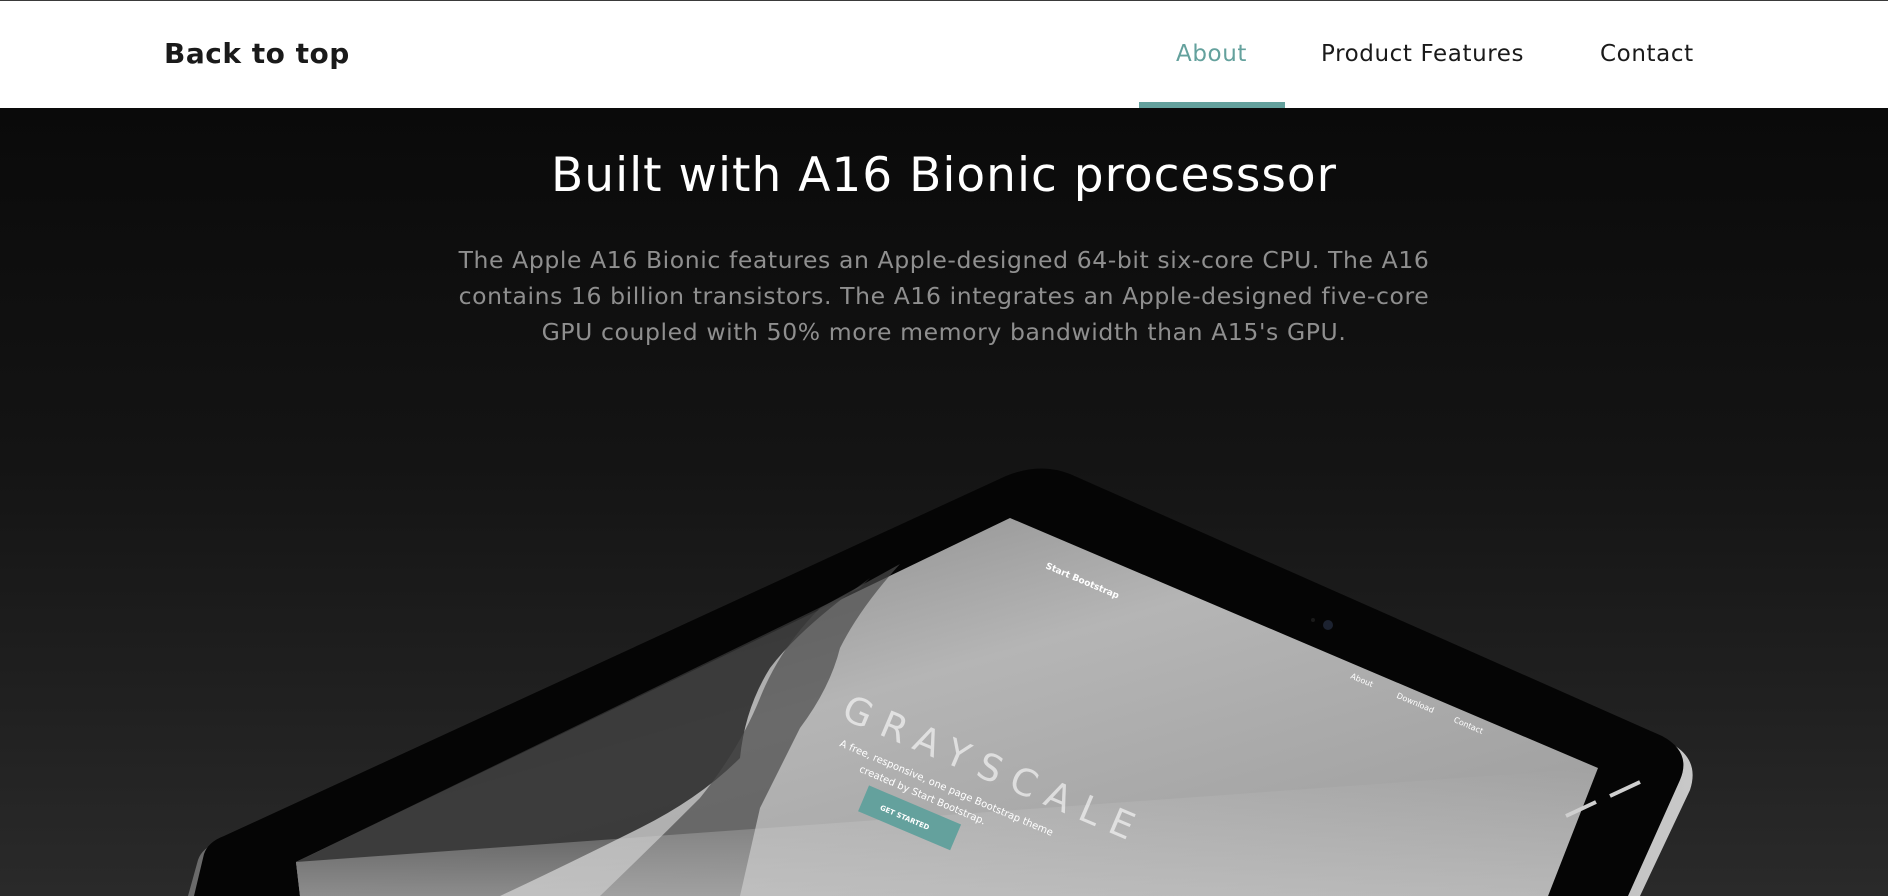 The width and height of the screenshot is (1888, 896). What do you see at coordinates (1211, 54) in the screenshot?
I see `nav-link-about: About` at bounding box center [1211, 54].